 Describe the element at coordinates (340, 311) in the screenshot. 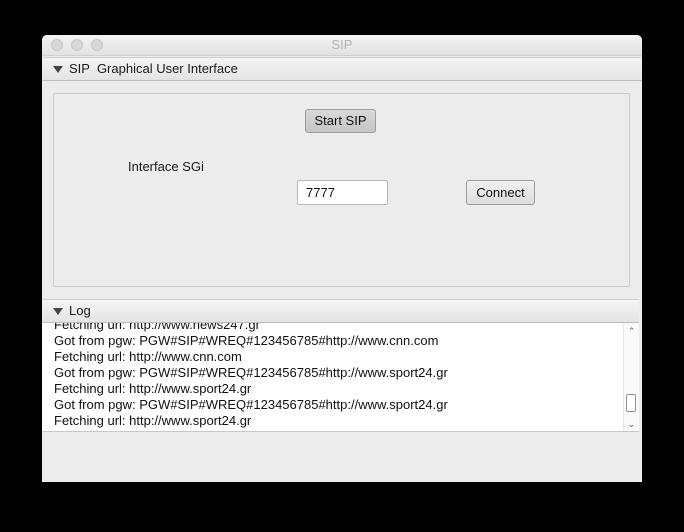

I see `log-section-header: Log` at that location.